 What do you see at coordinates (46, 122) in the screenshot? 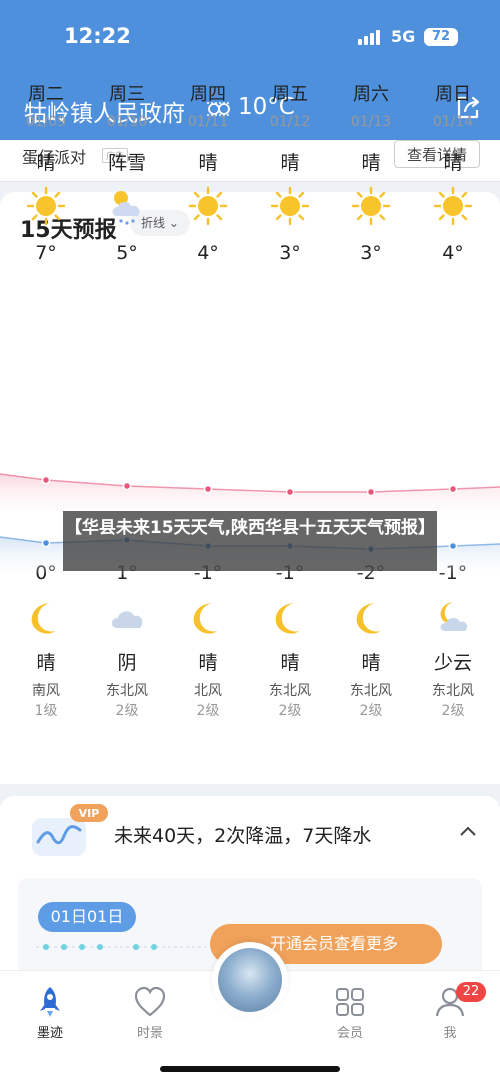
I see `forecast-date: 01/09` at bounding box center [46, 122].